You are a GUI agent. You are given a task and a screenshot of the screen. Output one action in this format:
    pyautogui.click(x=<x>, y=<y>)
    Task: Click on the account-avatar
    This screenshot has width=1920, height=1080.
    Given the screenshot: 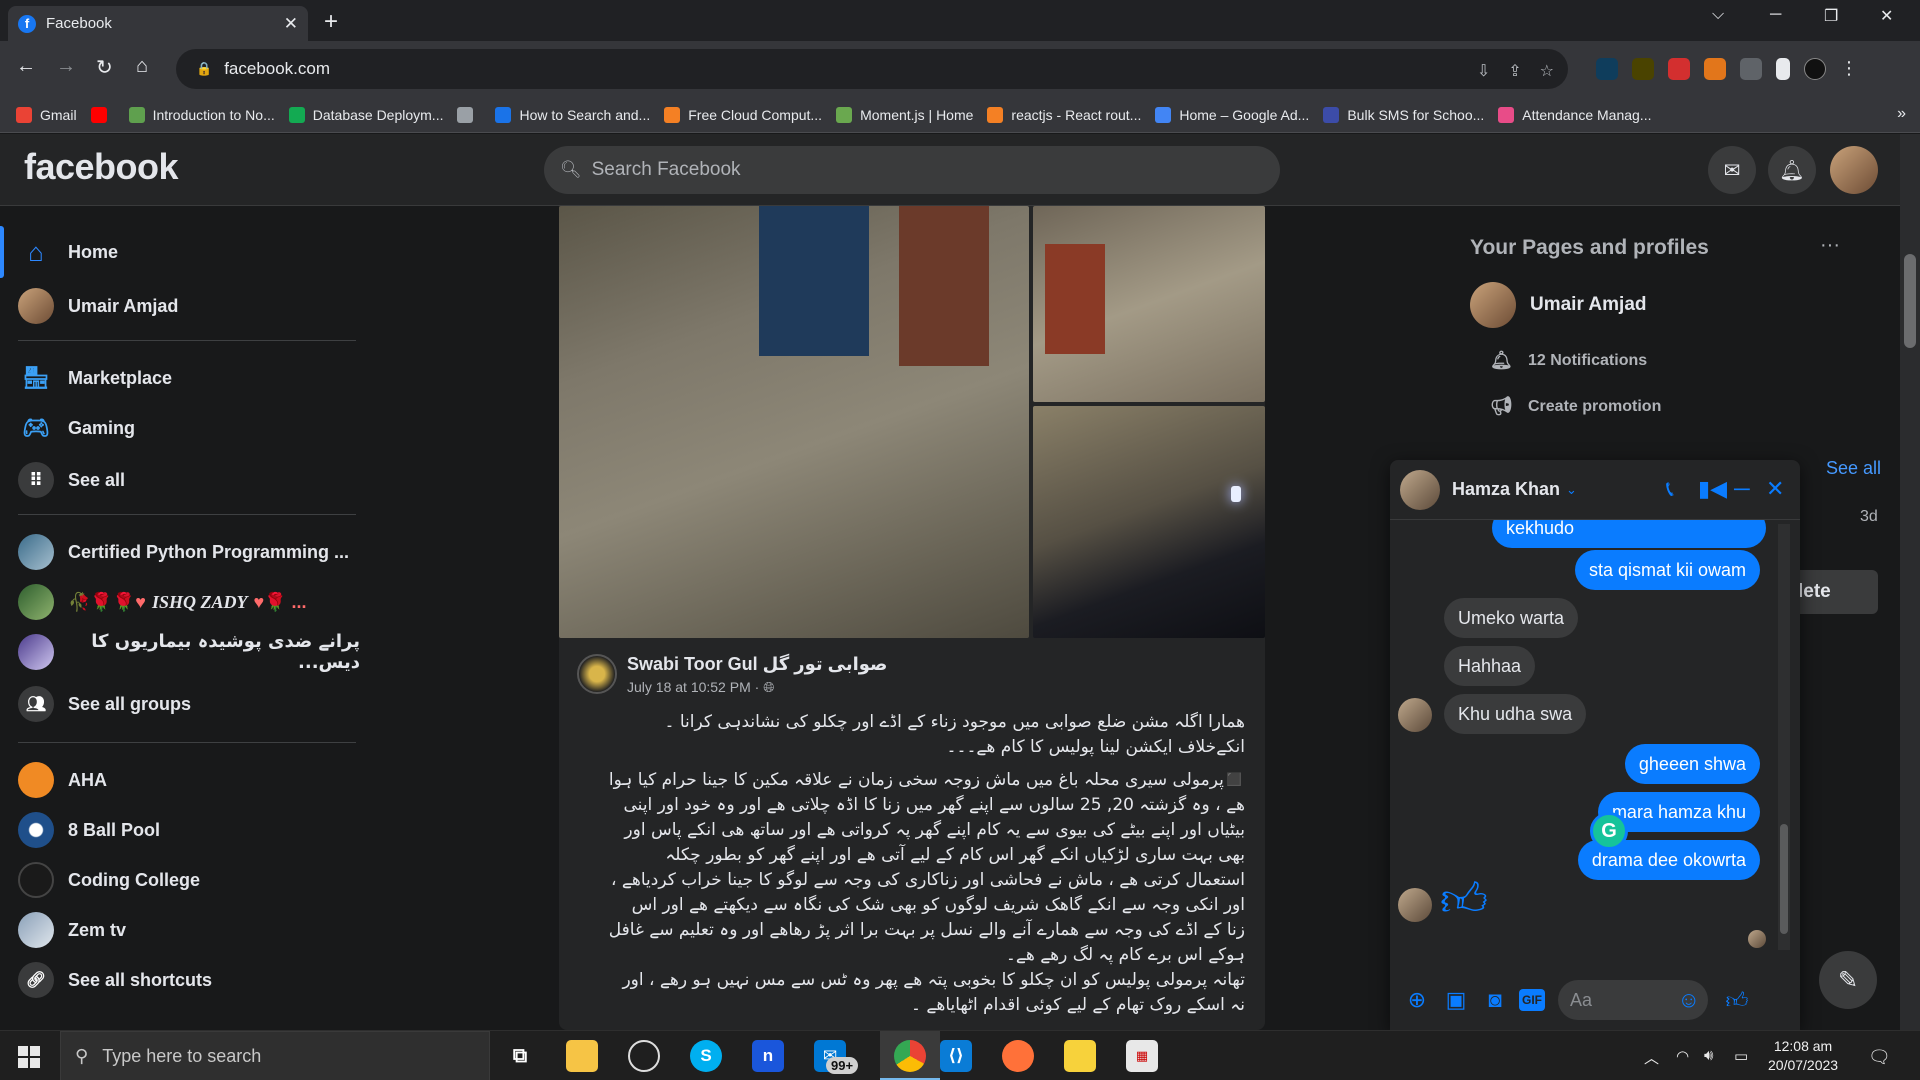 What is the action you would take?
    pyautogui.click(x=1854, y=170)
    